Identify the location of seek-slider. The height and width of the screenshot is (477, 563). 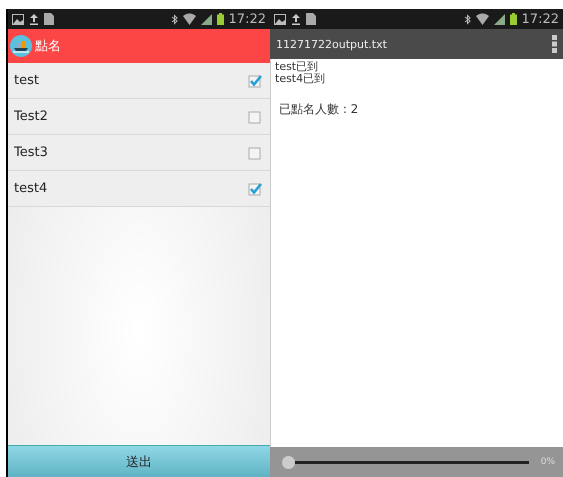
(405, 462).